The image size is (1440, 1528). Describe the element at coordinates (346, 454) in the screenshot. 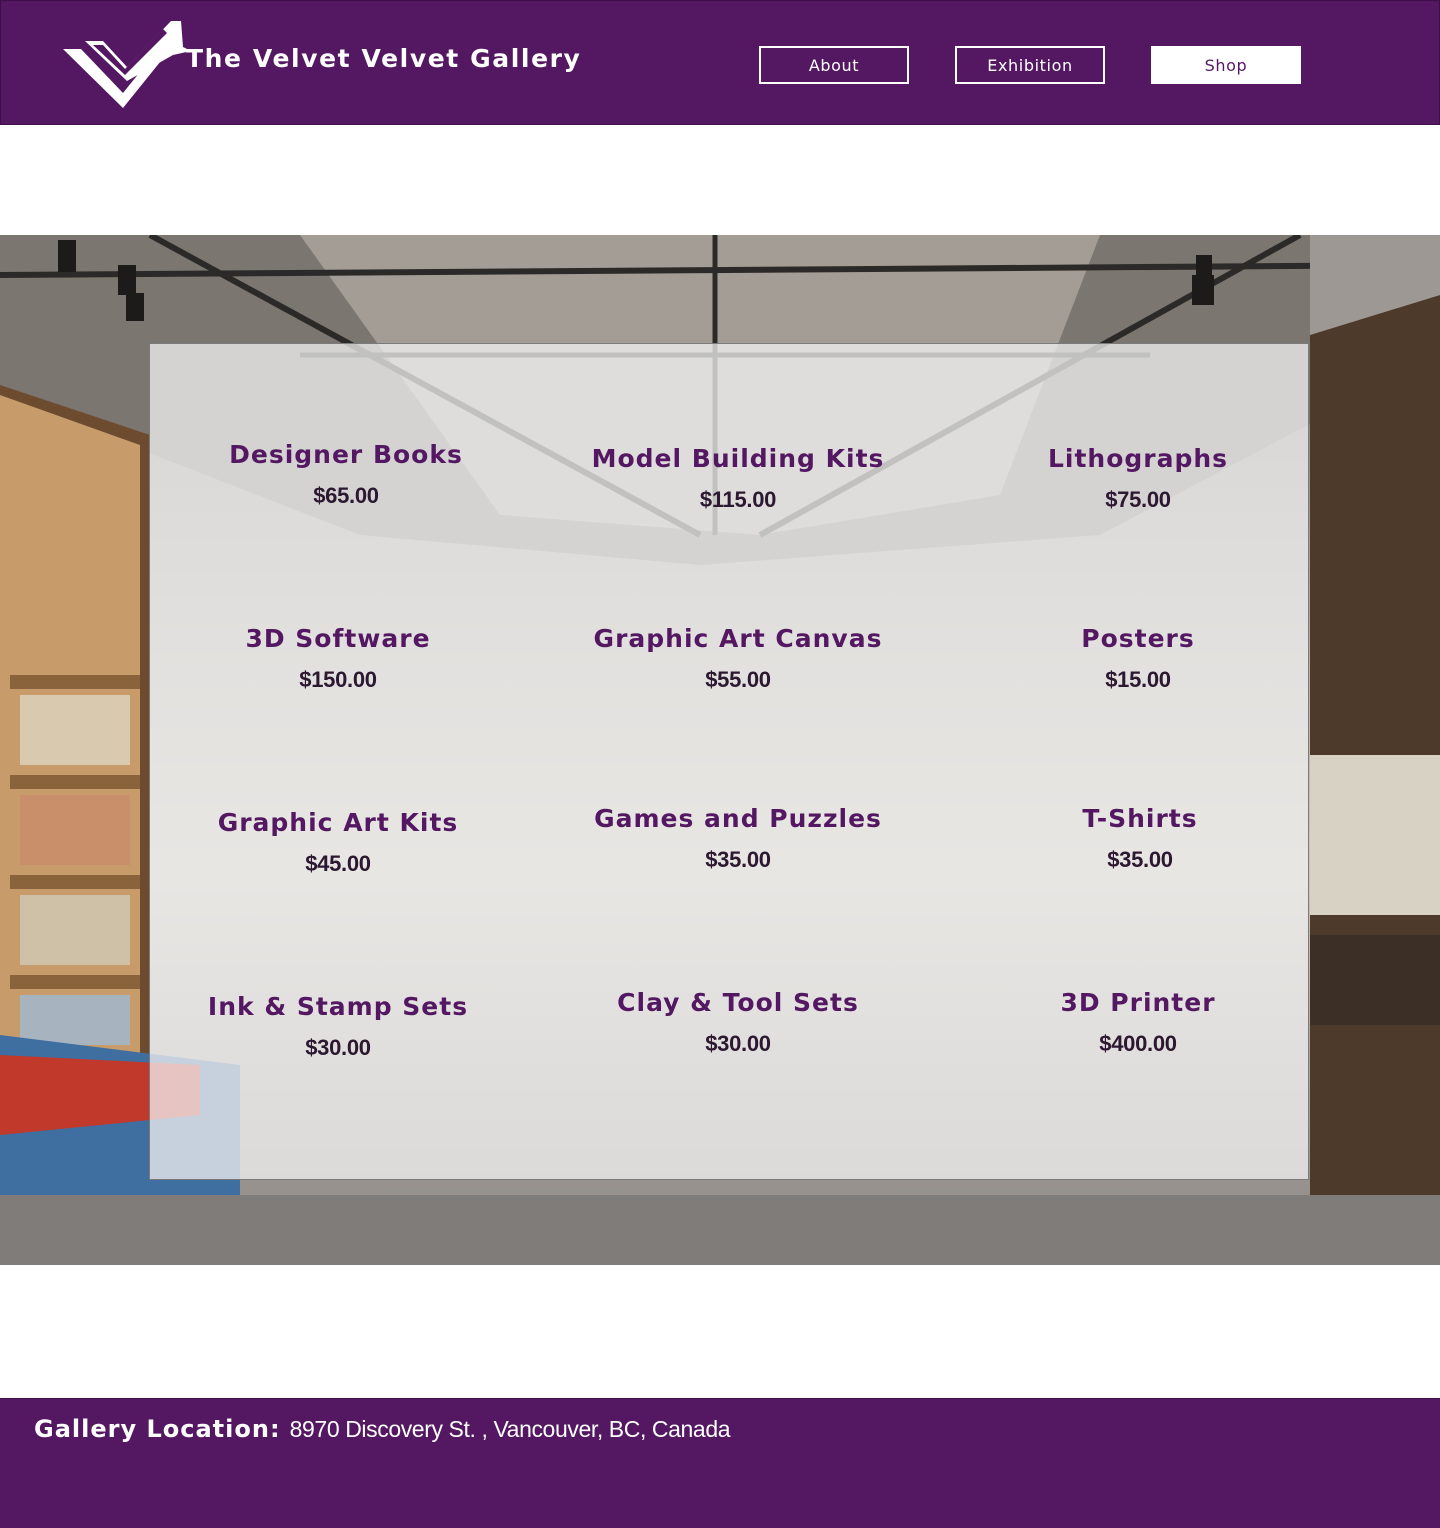

I see `product-name: Designer Books` at that location.